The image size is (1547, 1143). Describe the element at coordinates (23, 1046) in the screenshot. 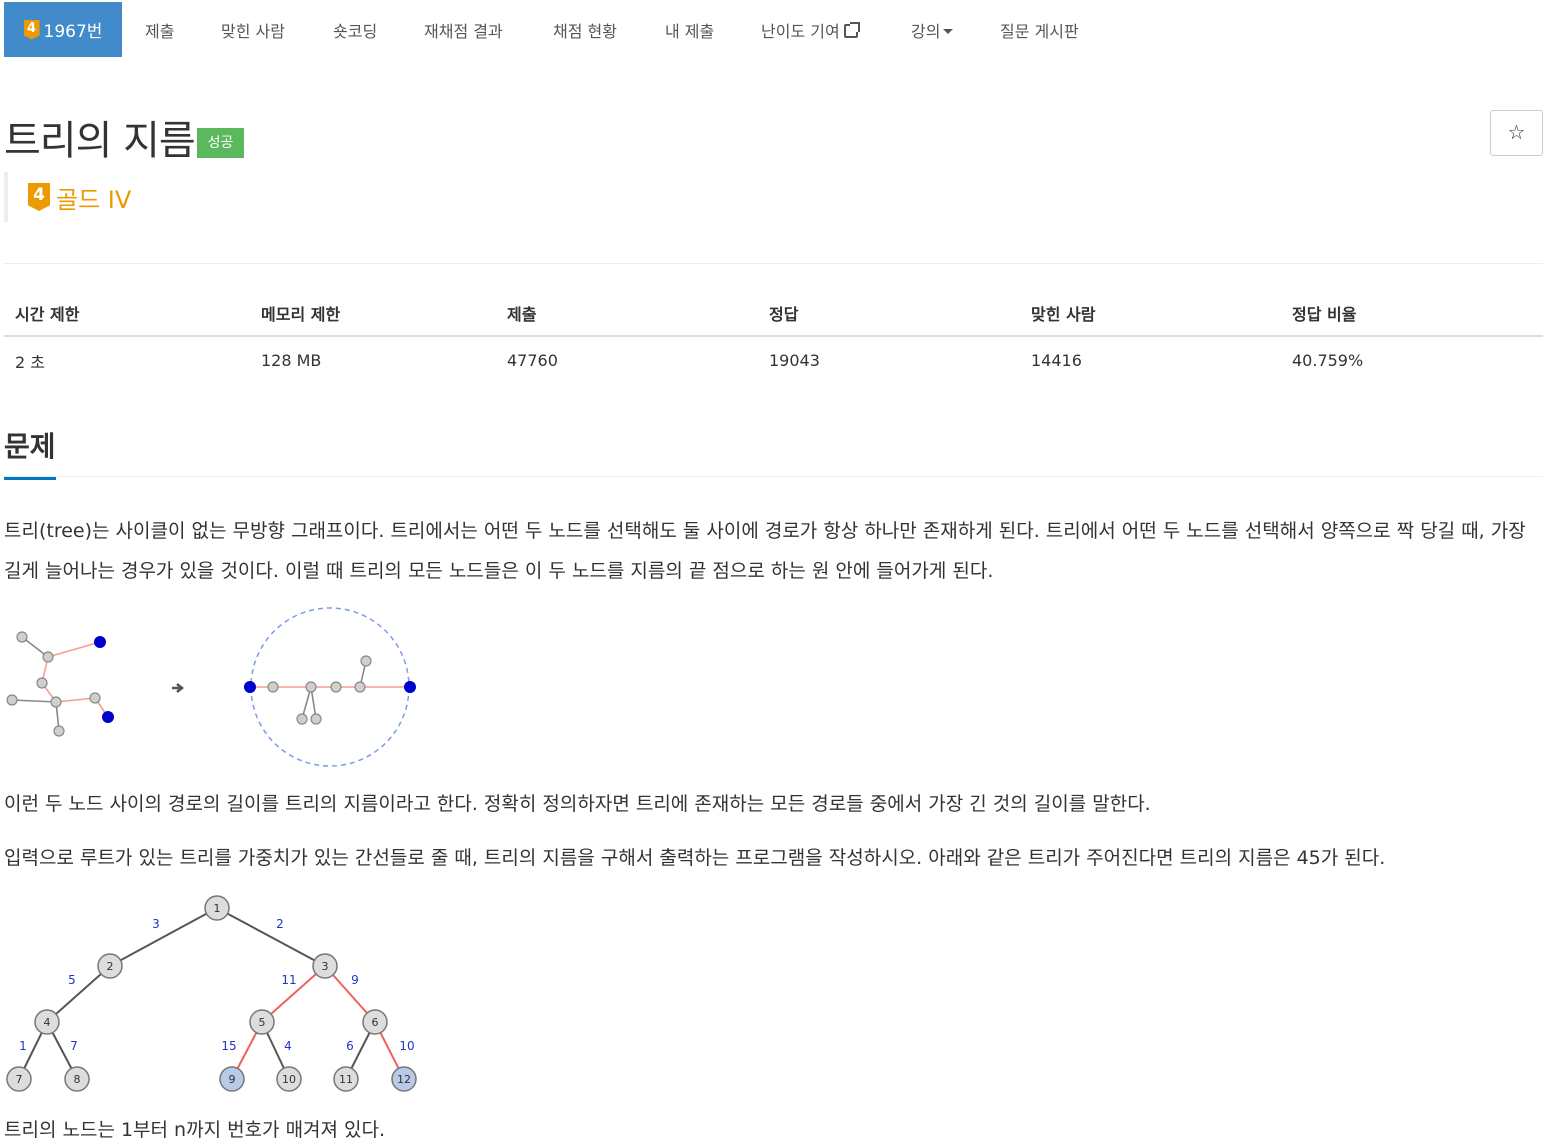

I see `edge-weight-label: 1` at that location.